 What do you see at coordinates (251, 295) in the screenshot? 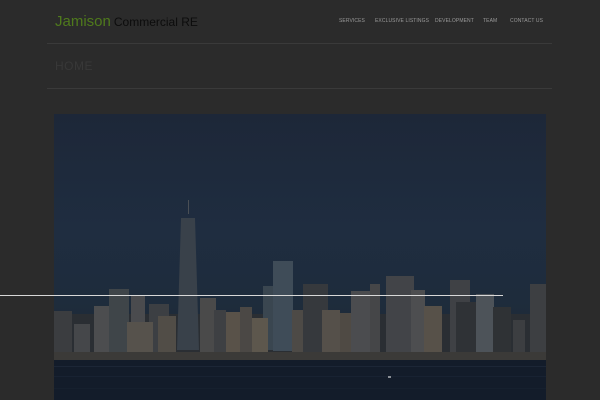
I see `slider-progress-line` at bounding box center [251, 295].